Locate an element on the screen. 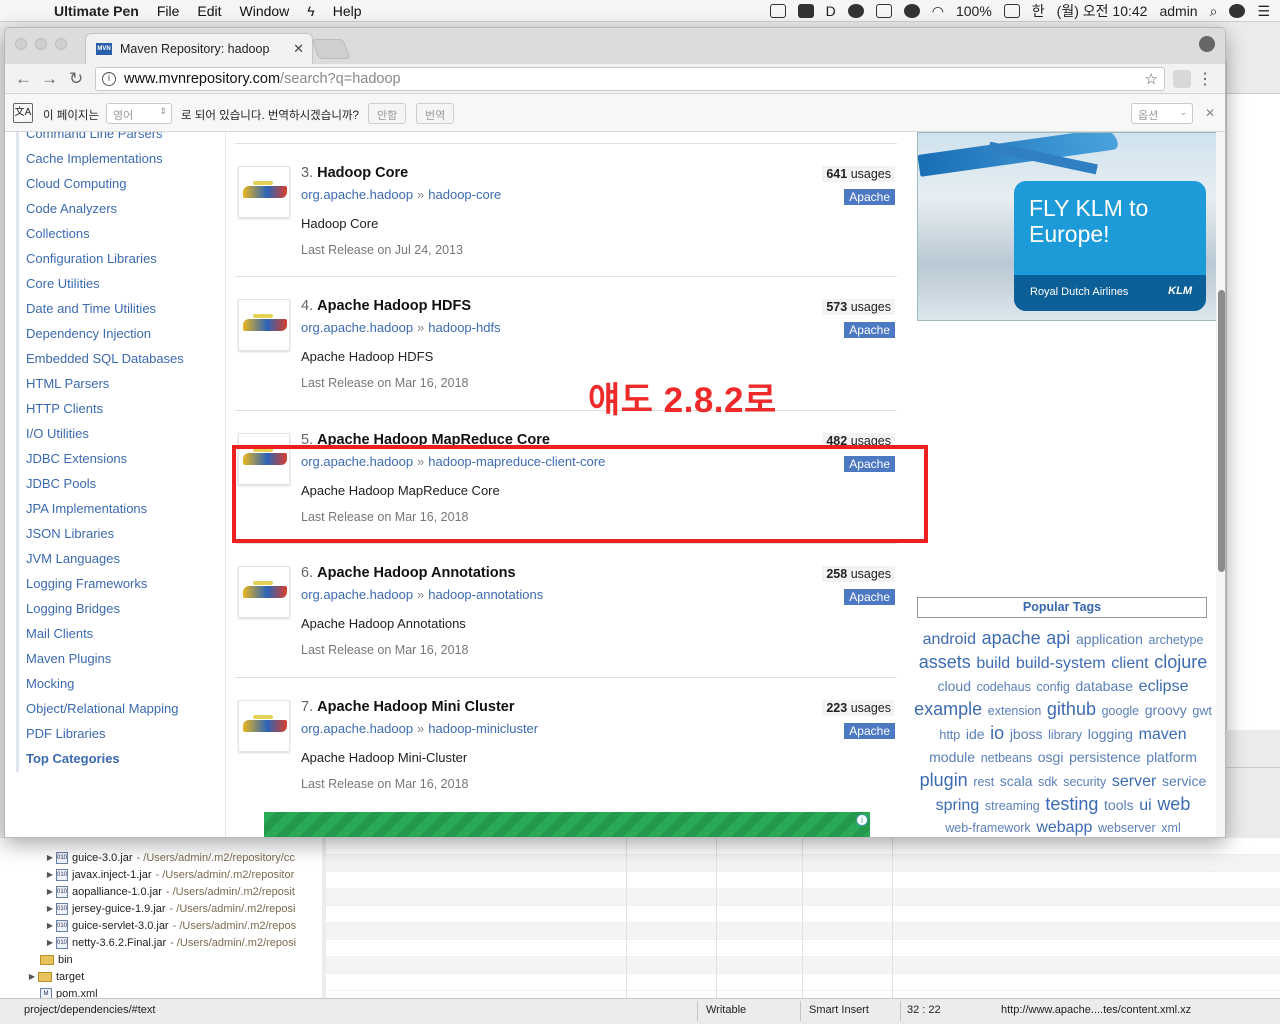 The height and width of the screenshot is (1024, 1280). tag-link: apache is located at coordinates (1011, 638).